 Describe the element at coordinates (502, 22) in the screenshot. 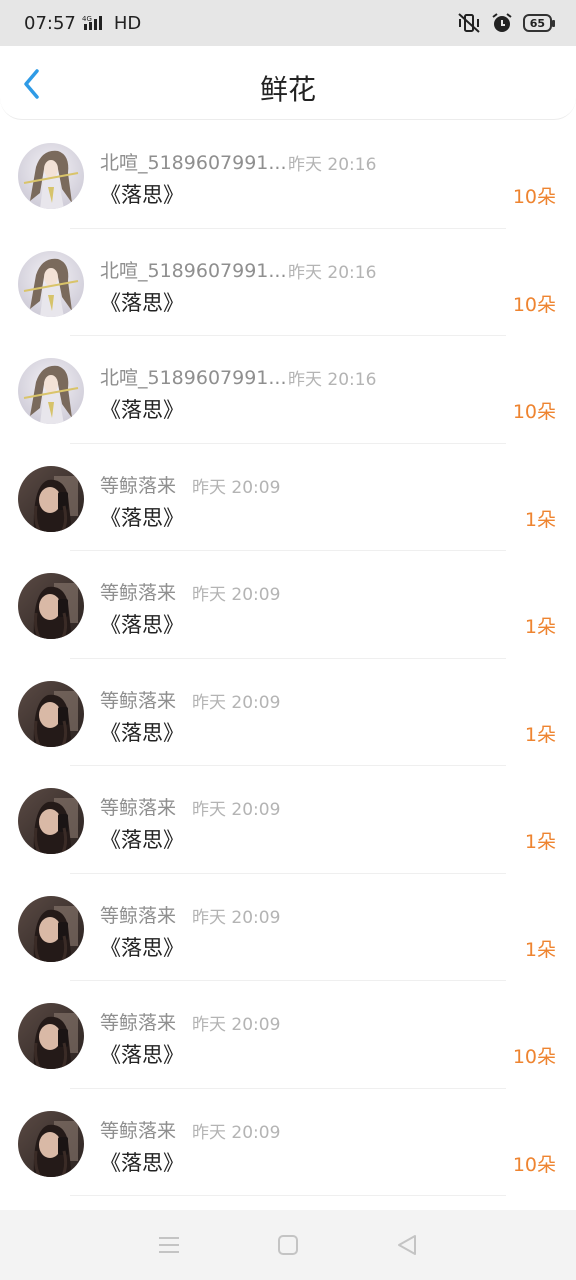

I see `alarm-icon` at that location.